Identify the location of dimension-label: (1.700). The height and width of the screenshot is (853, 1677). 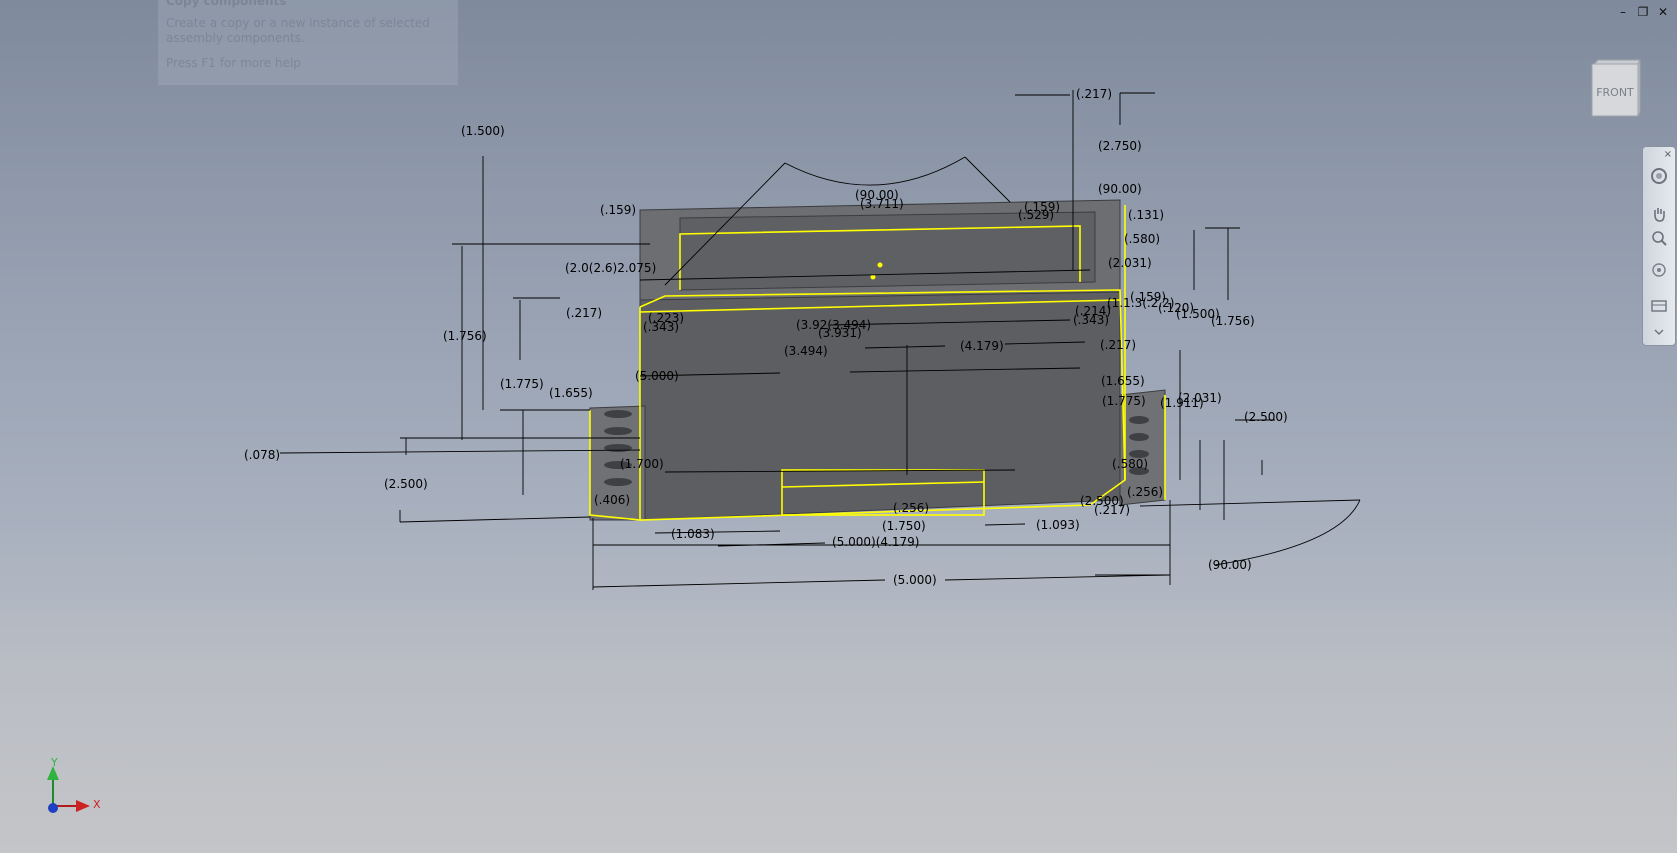
(642, 464).